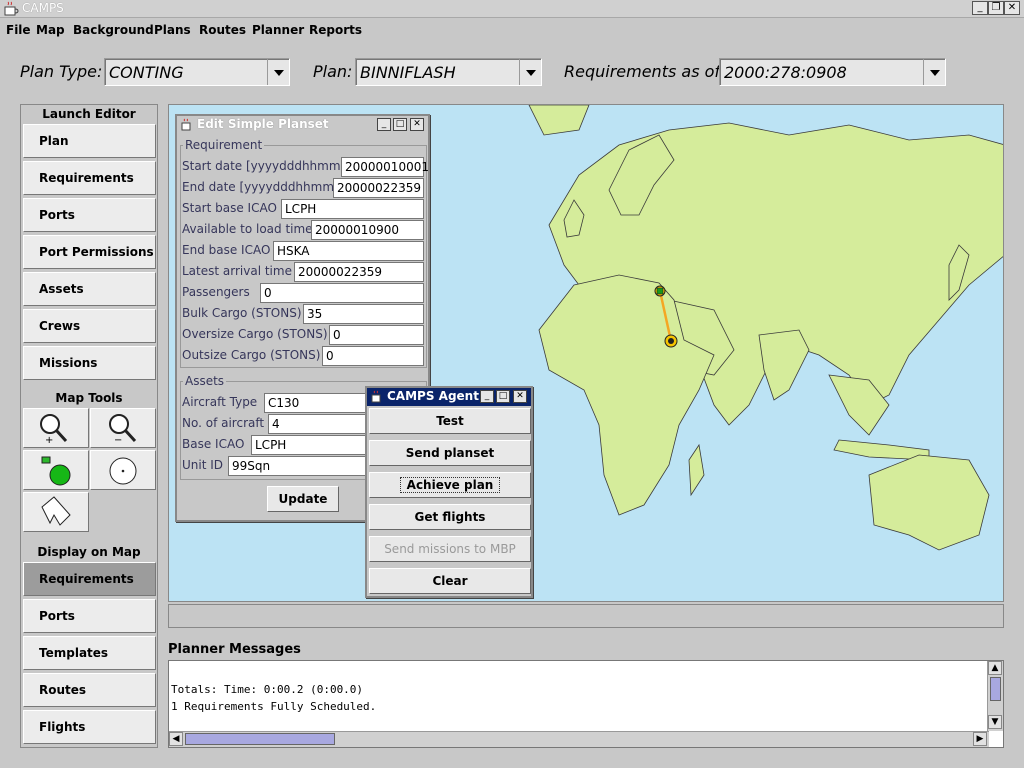  Describe the element at coordinates (89, 289) in the screenshot. I see `launch-assets-button: Assets` at that location.